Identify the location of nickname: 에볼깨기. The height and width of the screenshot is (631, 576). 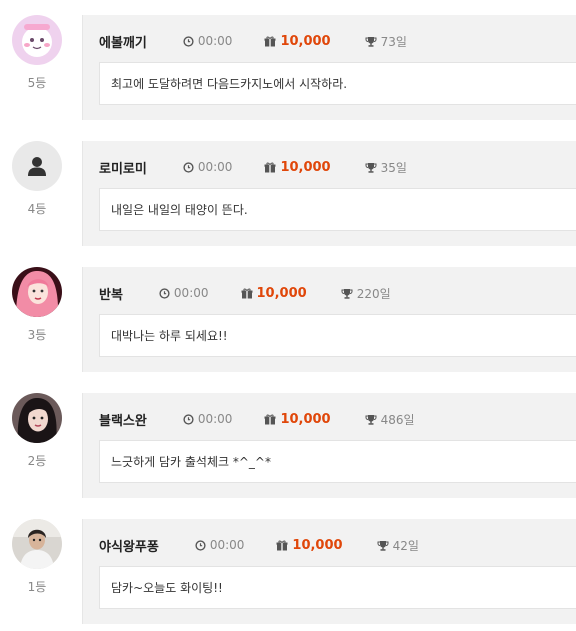
(123, 41).